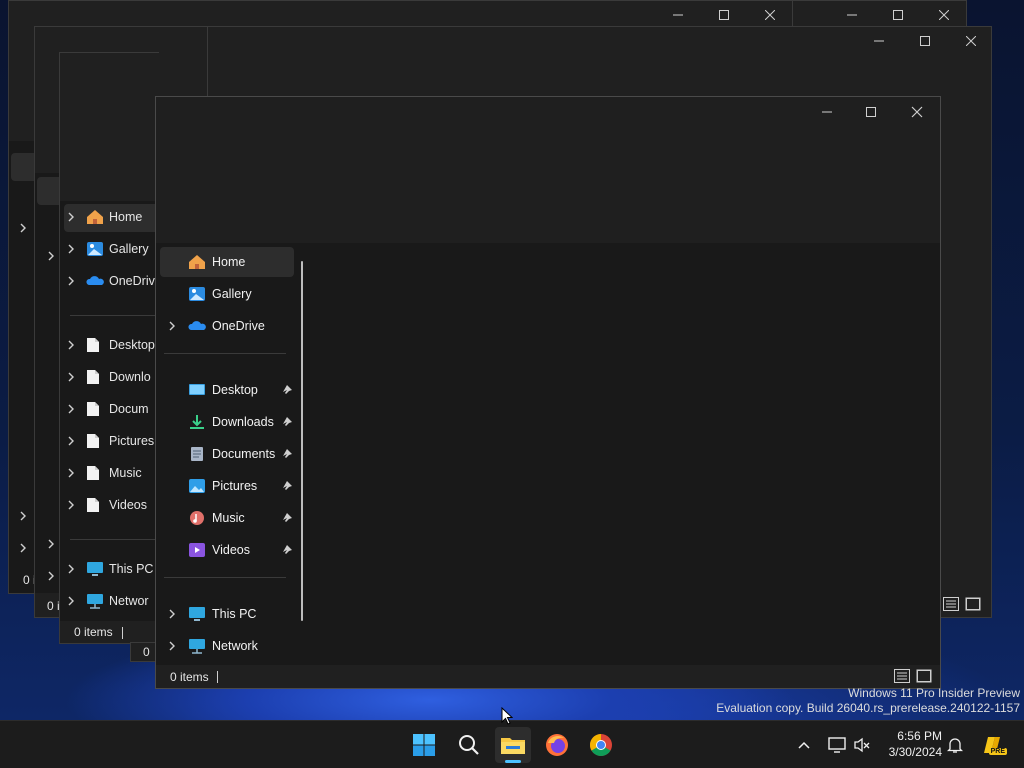 Image resolution: width=1024 pixels, height=768 pixels. I want to click on nav-item-downlo: Downlo, so click(105, 377).